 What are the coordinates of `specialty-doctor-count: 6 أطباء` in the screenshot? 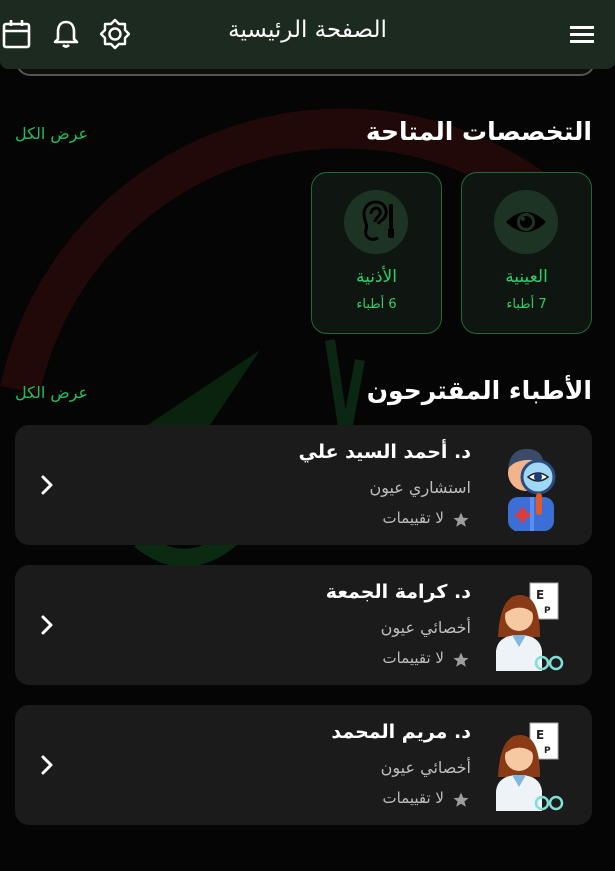 It's located at (376, 304).